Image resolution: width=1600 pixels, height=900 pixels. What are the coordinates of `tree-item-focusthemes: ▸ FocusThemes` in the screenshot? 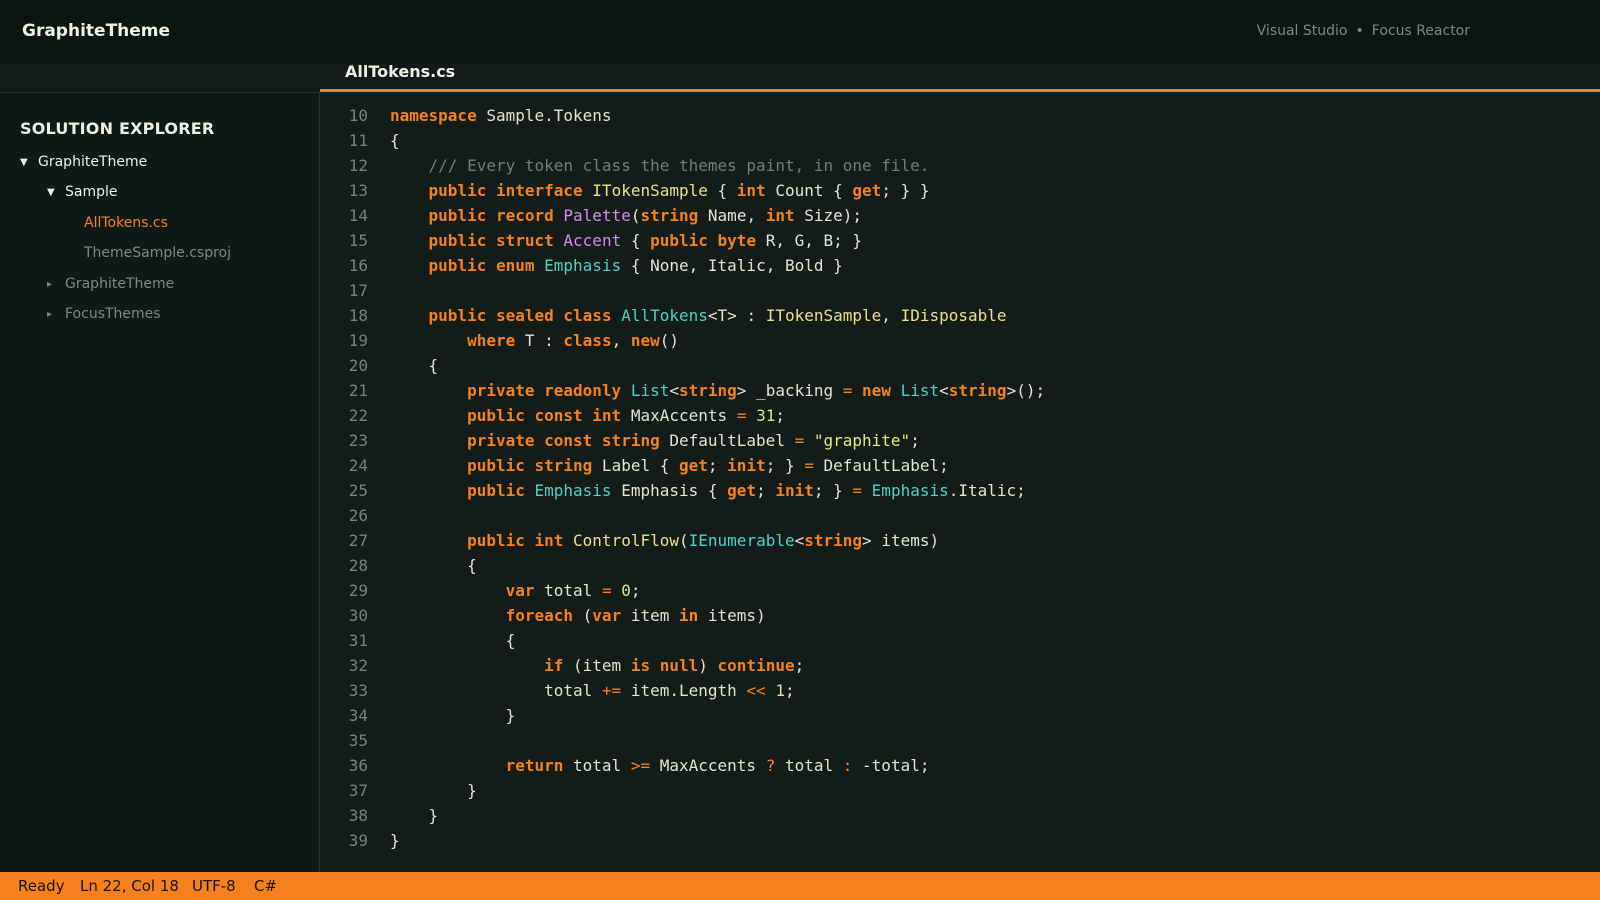 It's located at (104, 314).